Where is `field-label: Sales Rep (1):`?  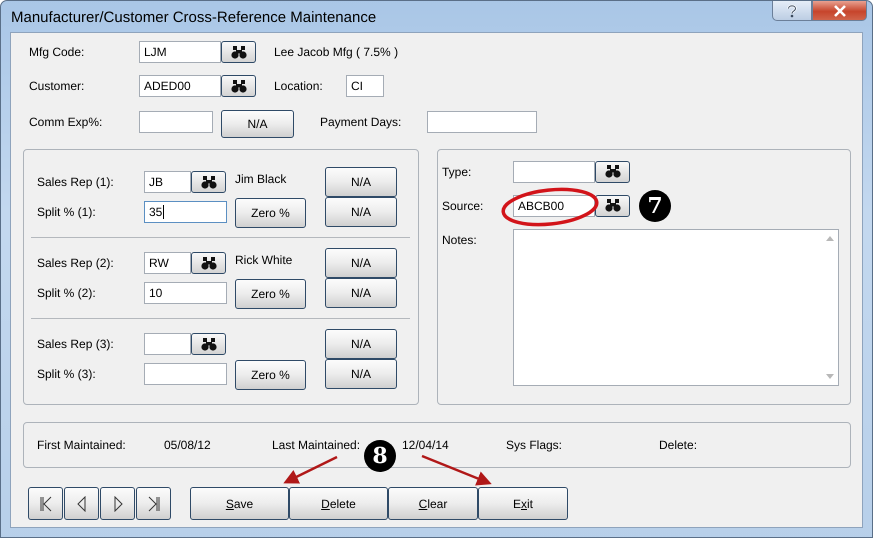 field-label: Sales Rep (1): is located at coordinates (76, 182).